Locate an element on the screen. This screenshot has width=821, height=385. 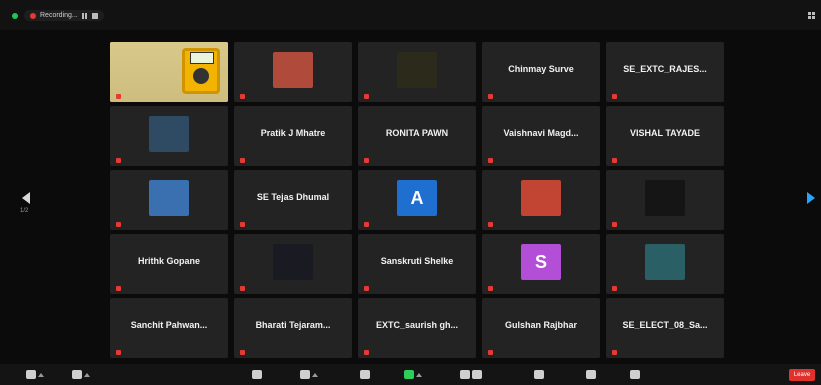
view-toggle is located at coordinates (811, 15).